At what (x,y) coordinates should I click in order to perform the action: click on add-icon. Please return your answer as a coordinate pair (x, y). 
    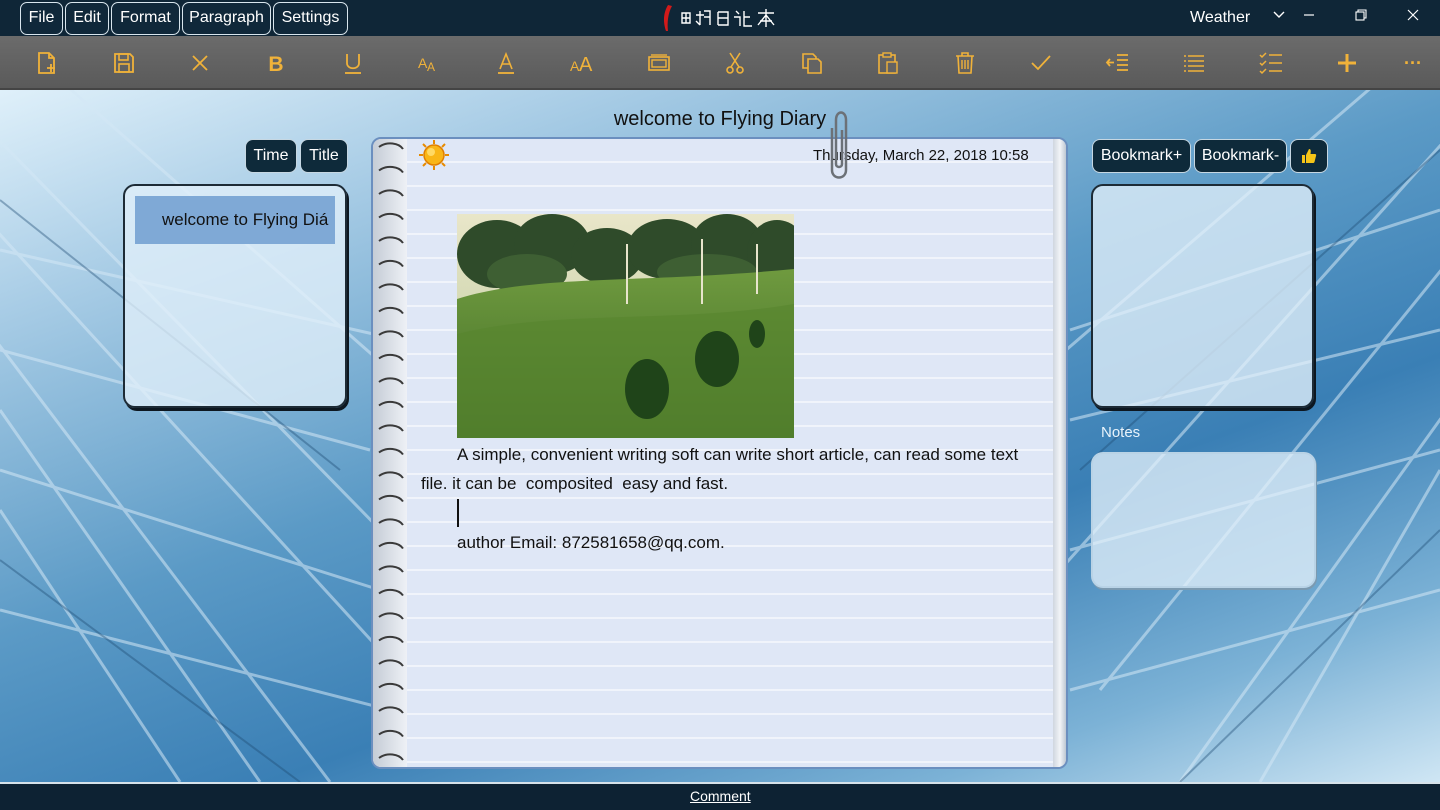
    Looking at the image, I should click on (1347, 63).